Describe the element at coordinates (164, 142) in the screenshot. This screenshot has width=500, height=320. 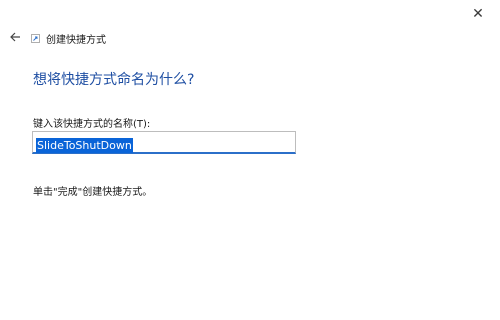
I see `shortcut-name-input: SlideToShutDown` at that location.